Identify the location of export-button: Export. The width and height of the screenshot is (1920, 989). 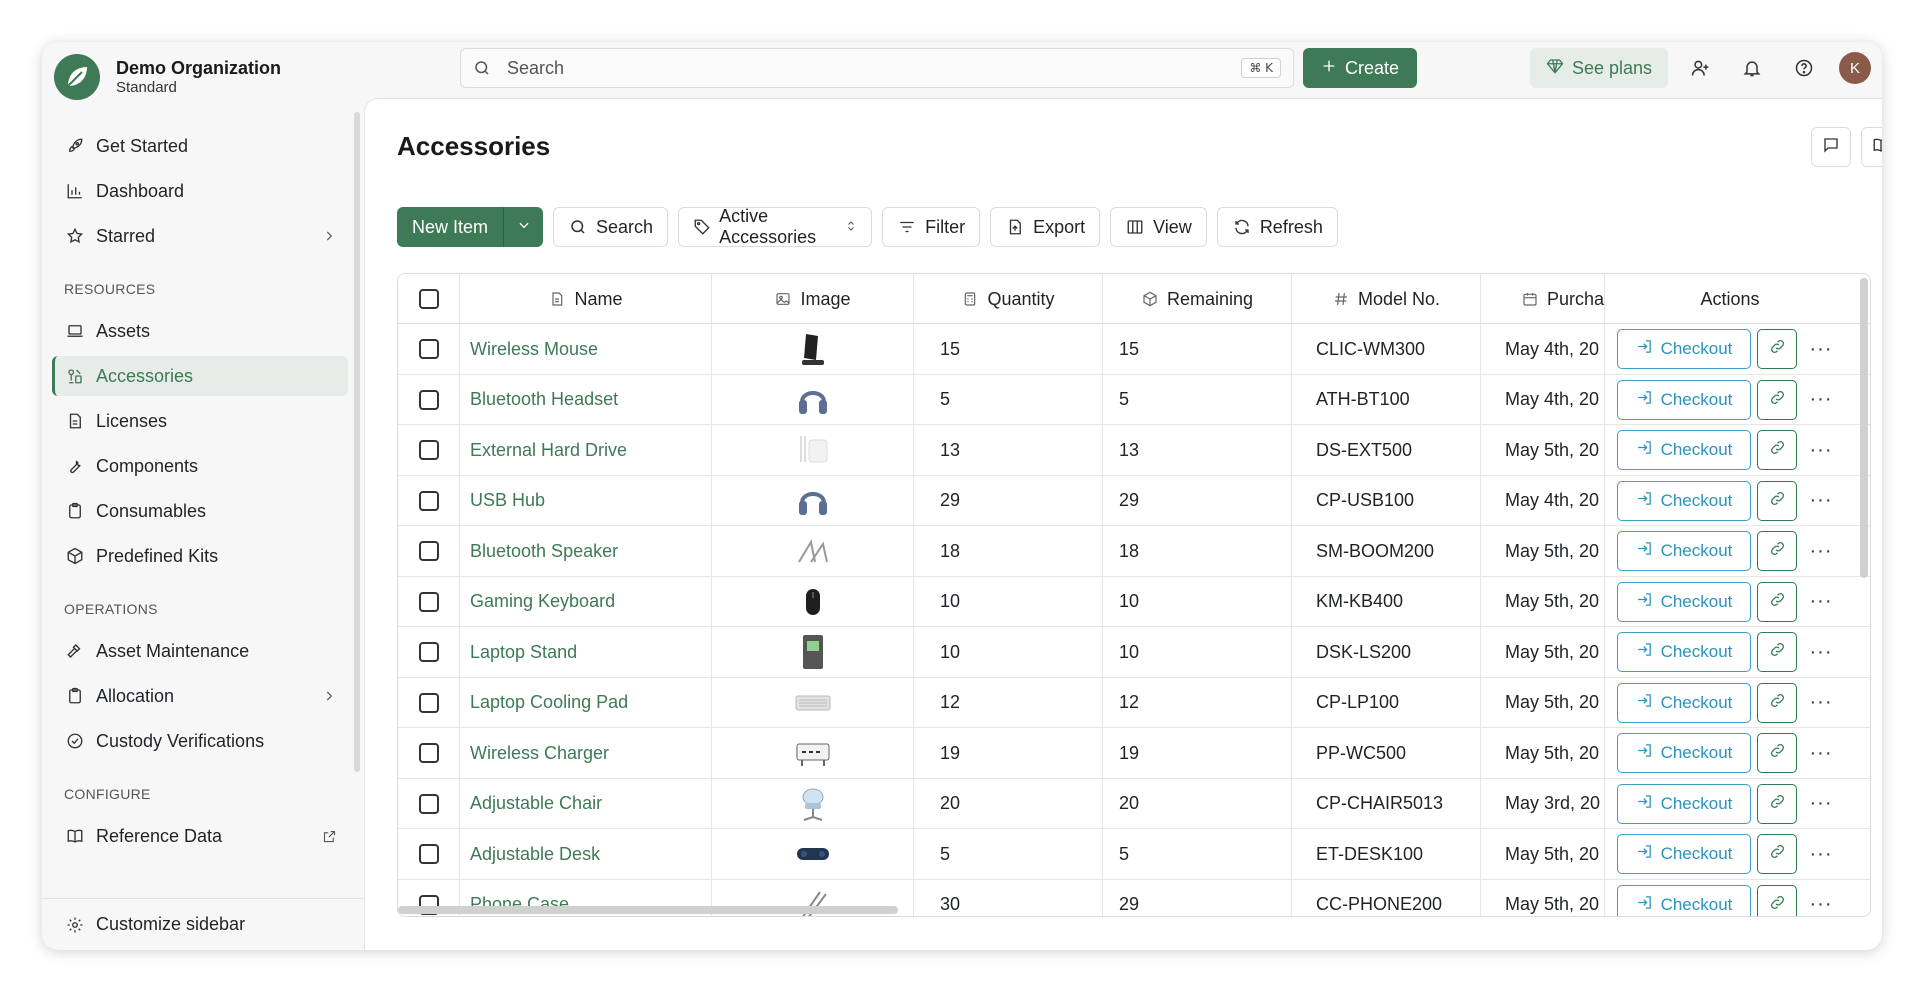
(1045, 227).